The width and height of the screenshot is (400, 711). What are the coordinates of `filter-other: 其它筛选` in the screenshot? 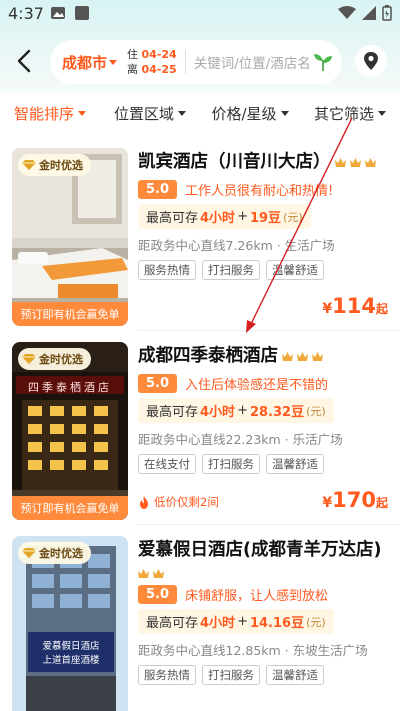 It's located at (350, 113).